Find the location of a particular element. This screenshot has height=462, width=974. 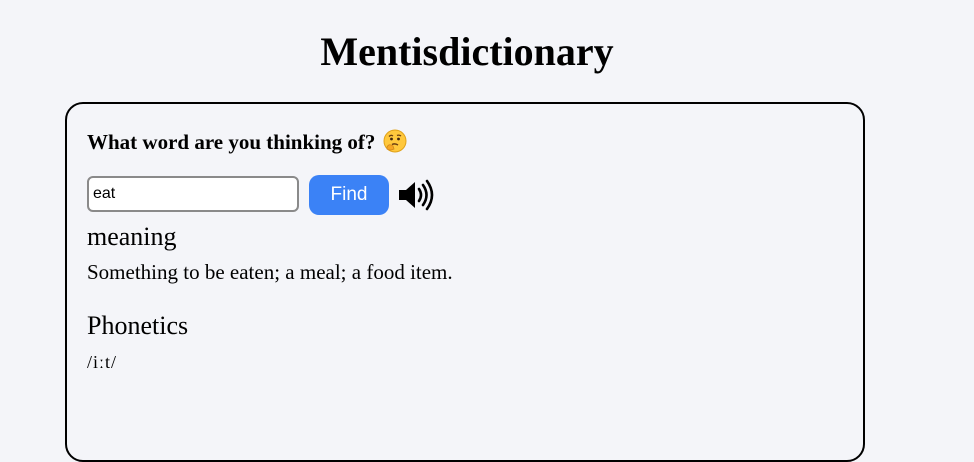

phonetics-heading: Phonetics is located at coordinates (138, 325).